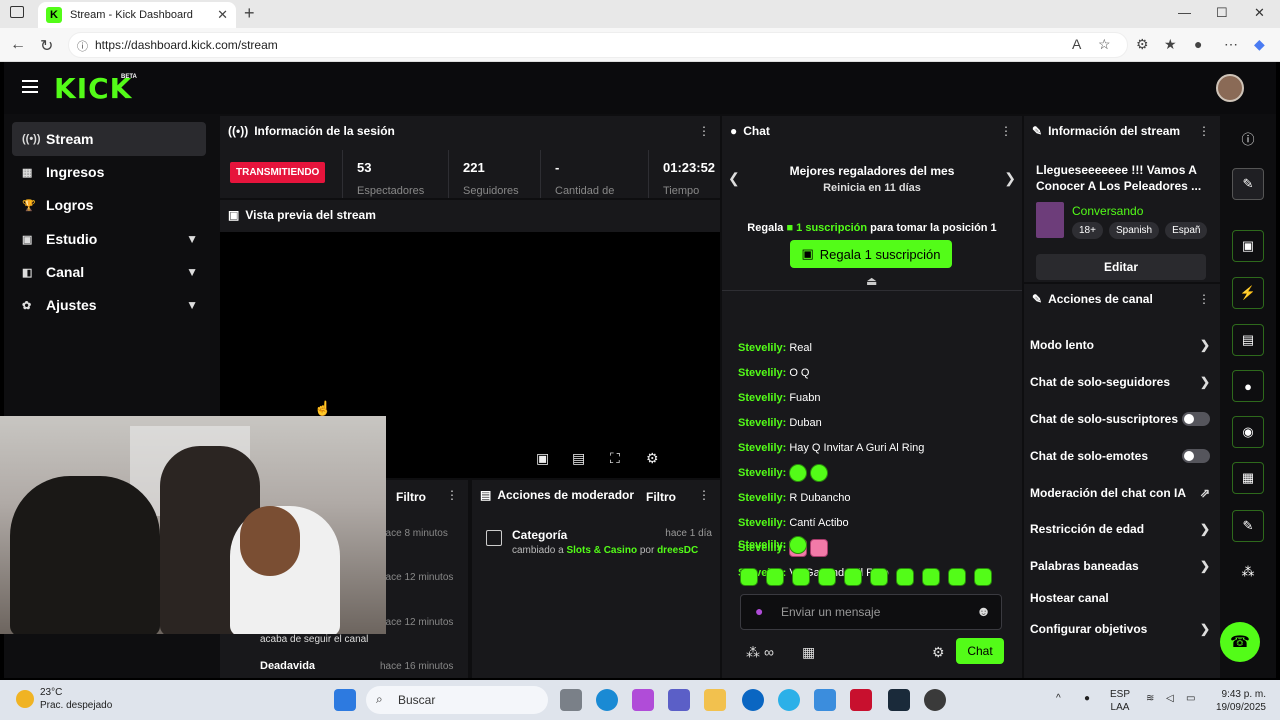  I want to click on document-icon: ▤, so click(1248, 340).